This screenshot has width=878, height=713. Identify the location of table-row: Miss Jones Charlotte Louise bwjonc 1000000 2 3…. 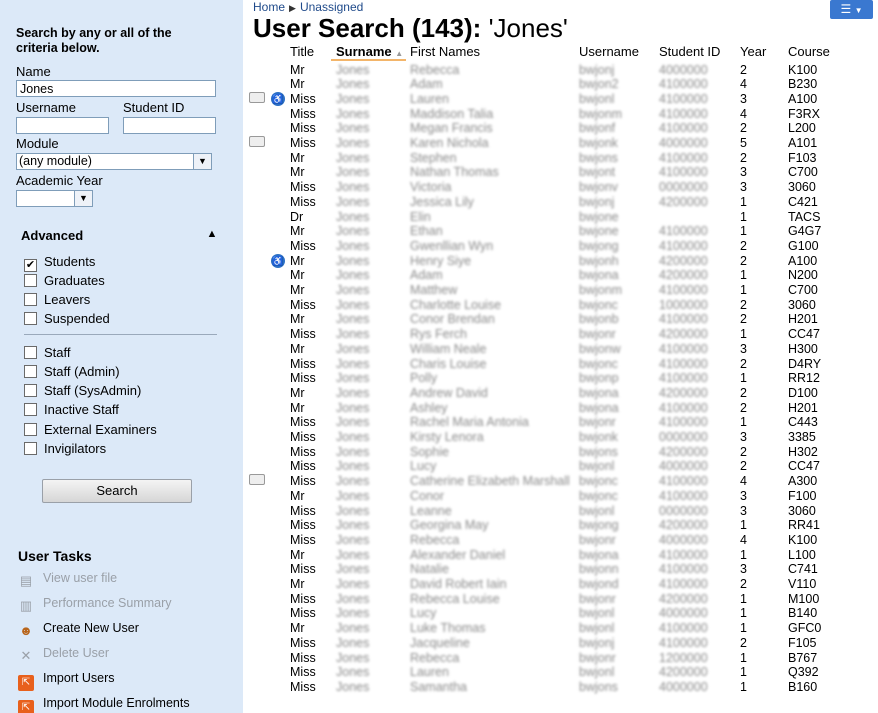
(560, 305).